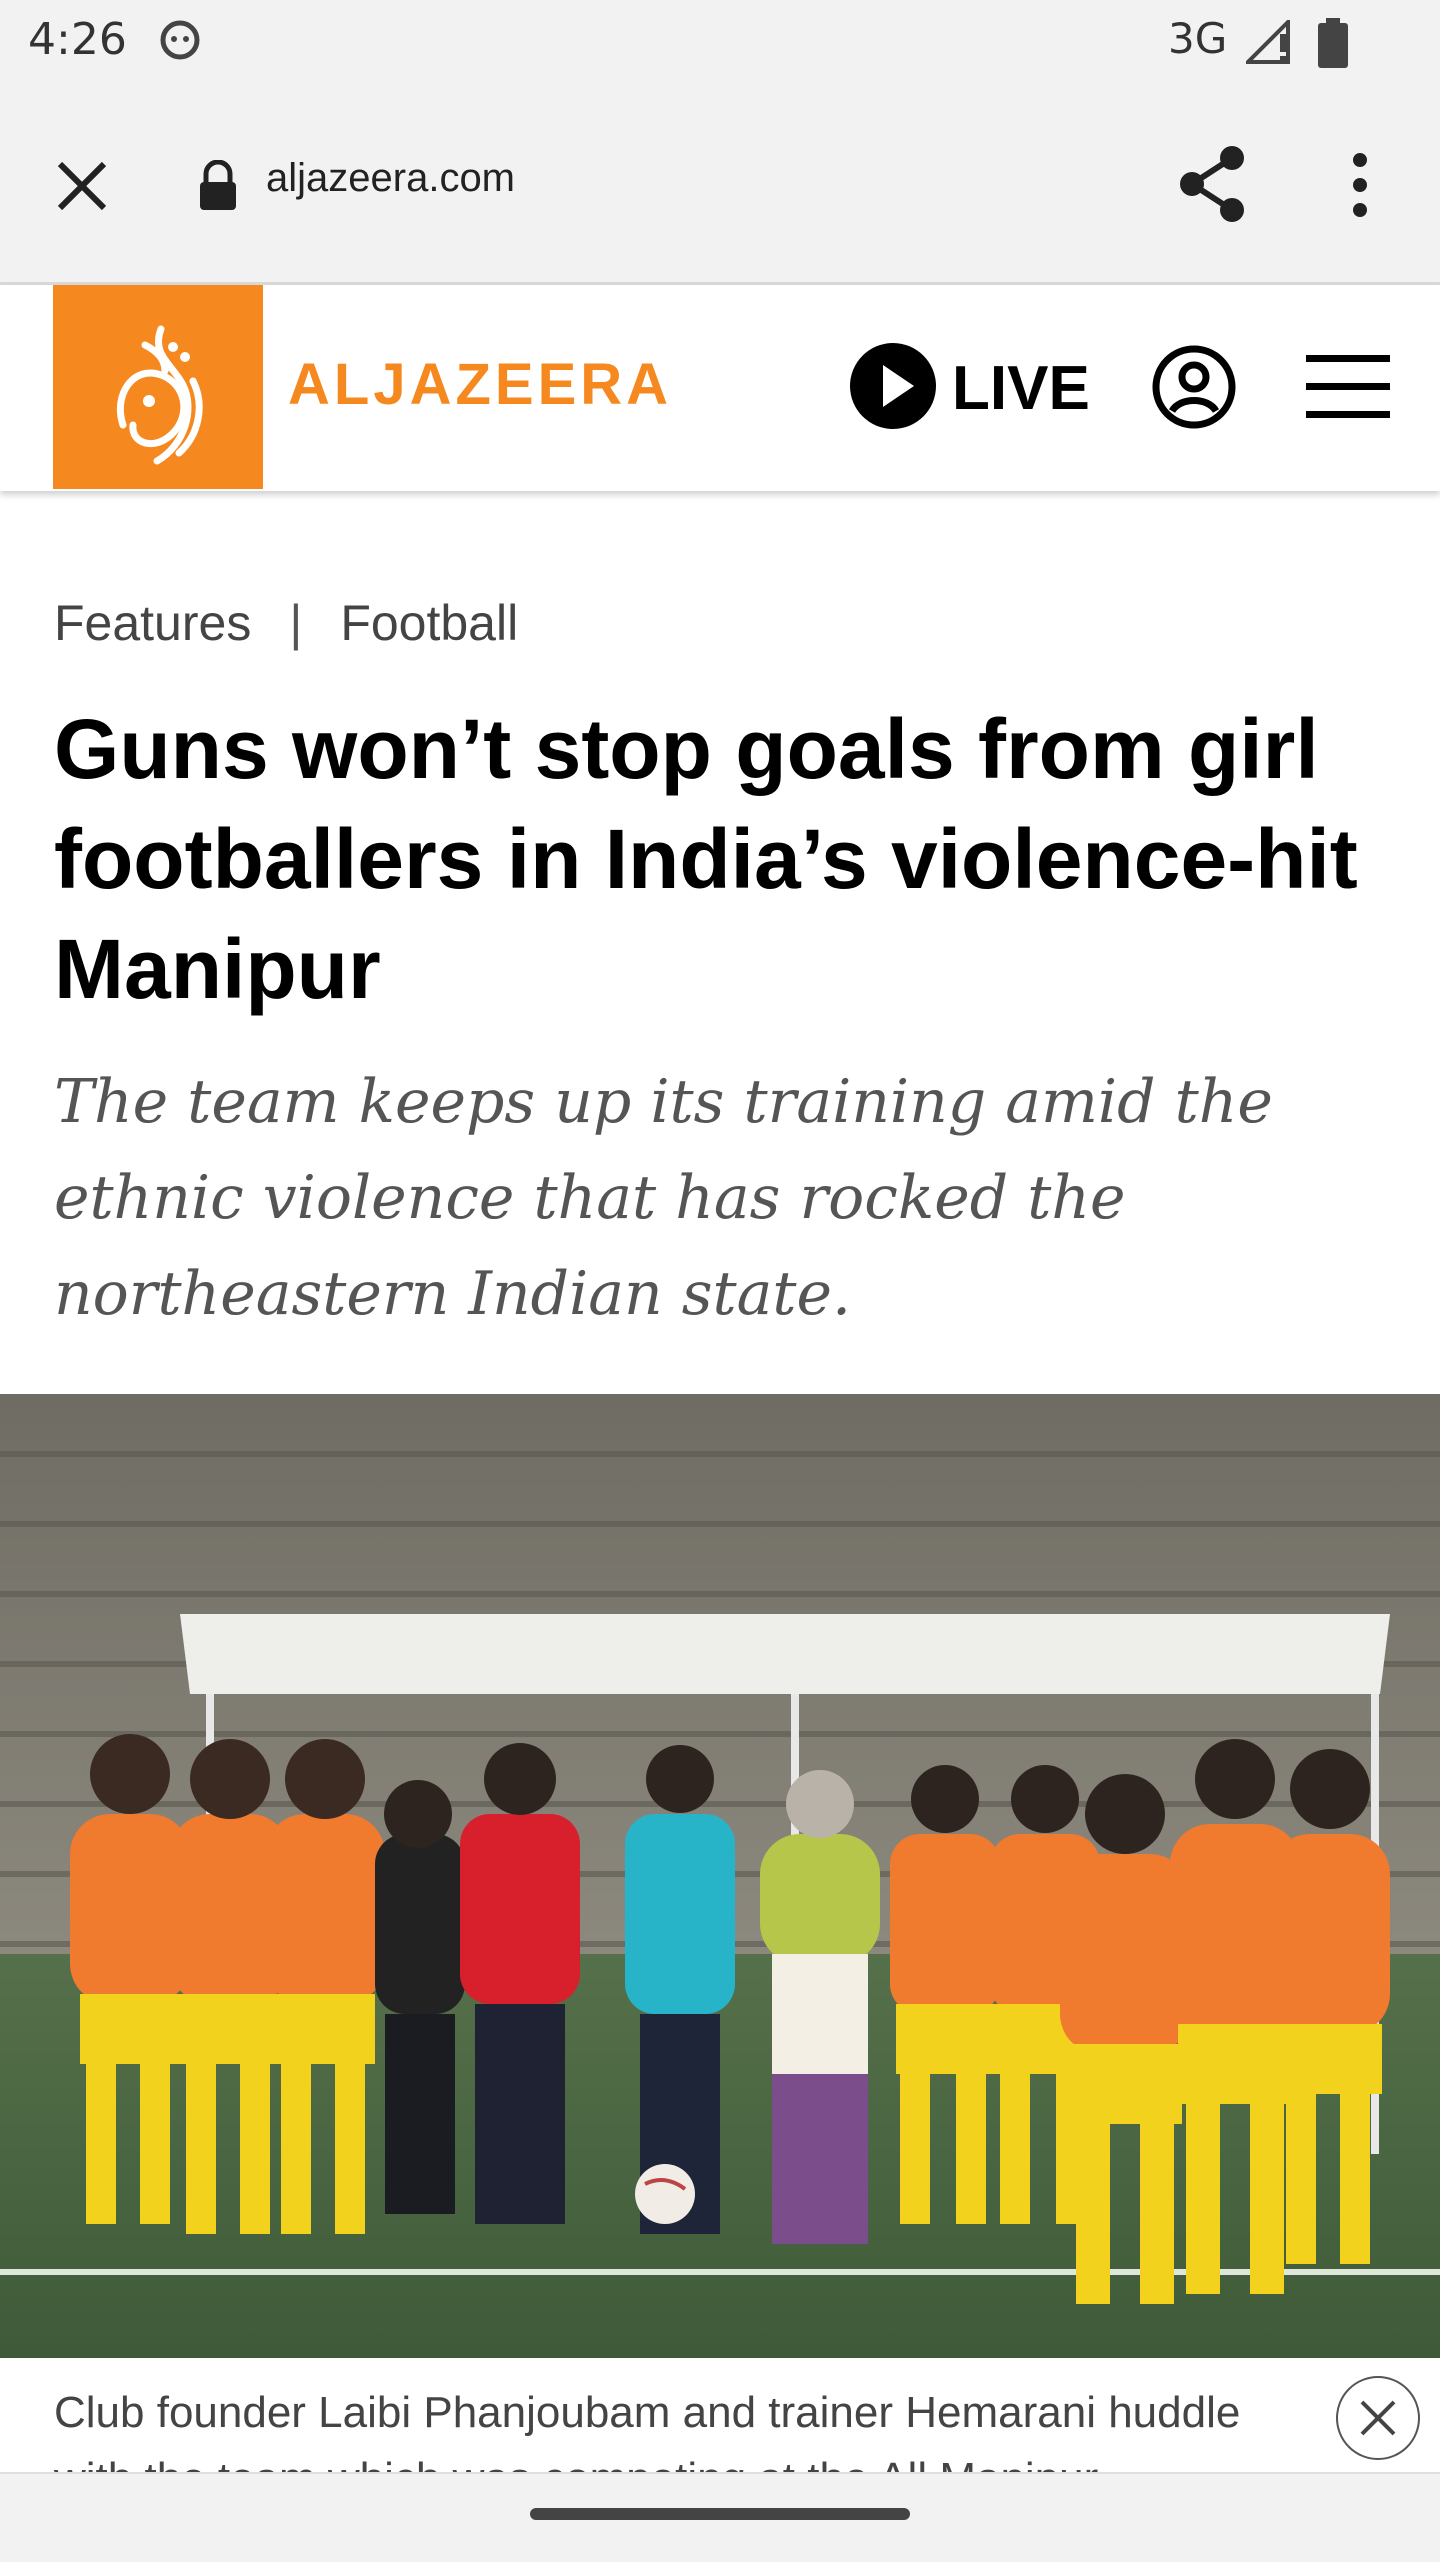 This screenshot has height=2562, width=1440. Describe the element at coordinates (390, 178) in the screenshot. I see `url-display: aljazeera.com` at that location.